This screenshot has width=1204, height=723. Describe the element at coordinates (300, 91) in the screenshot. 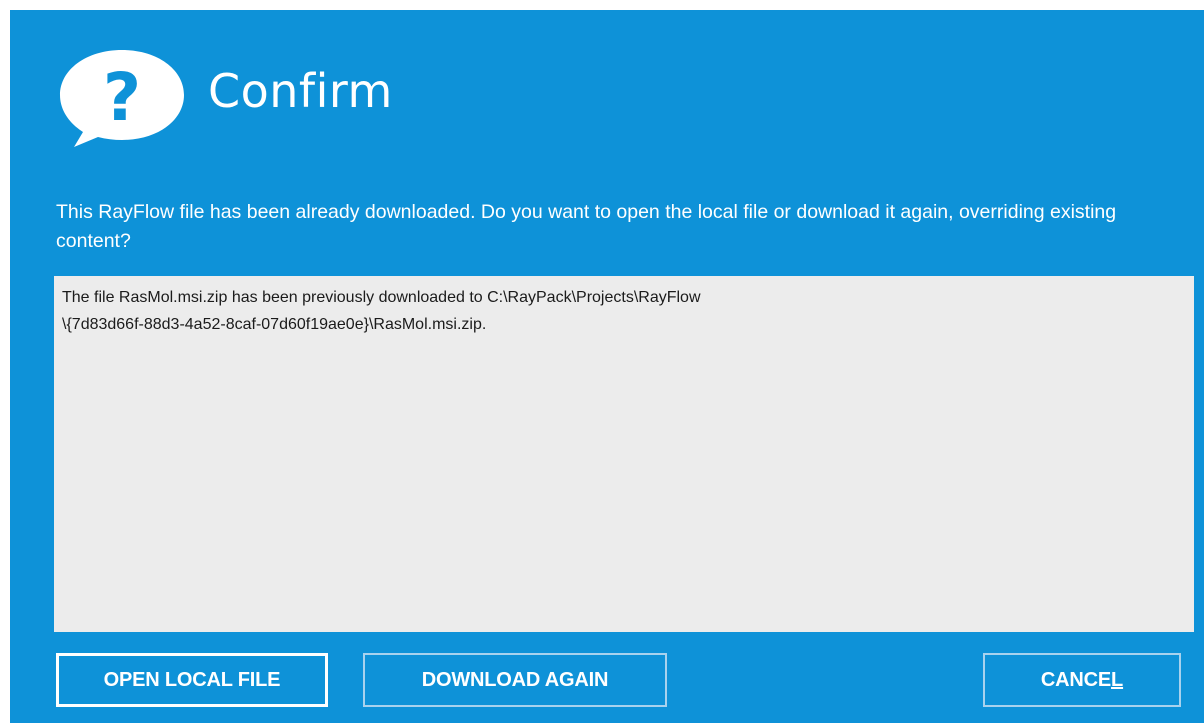

I see `dialog-title: Confirm` at that location.